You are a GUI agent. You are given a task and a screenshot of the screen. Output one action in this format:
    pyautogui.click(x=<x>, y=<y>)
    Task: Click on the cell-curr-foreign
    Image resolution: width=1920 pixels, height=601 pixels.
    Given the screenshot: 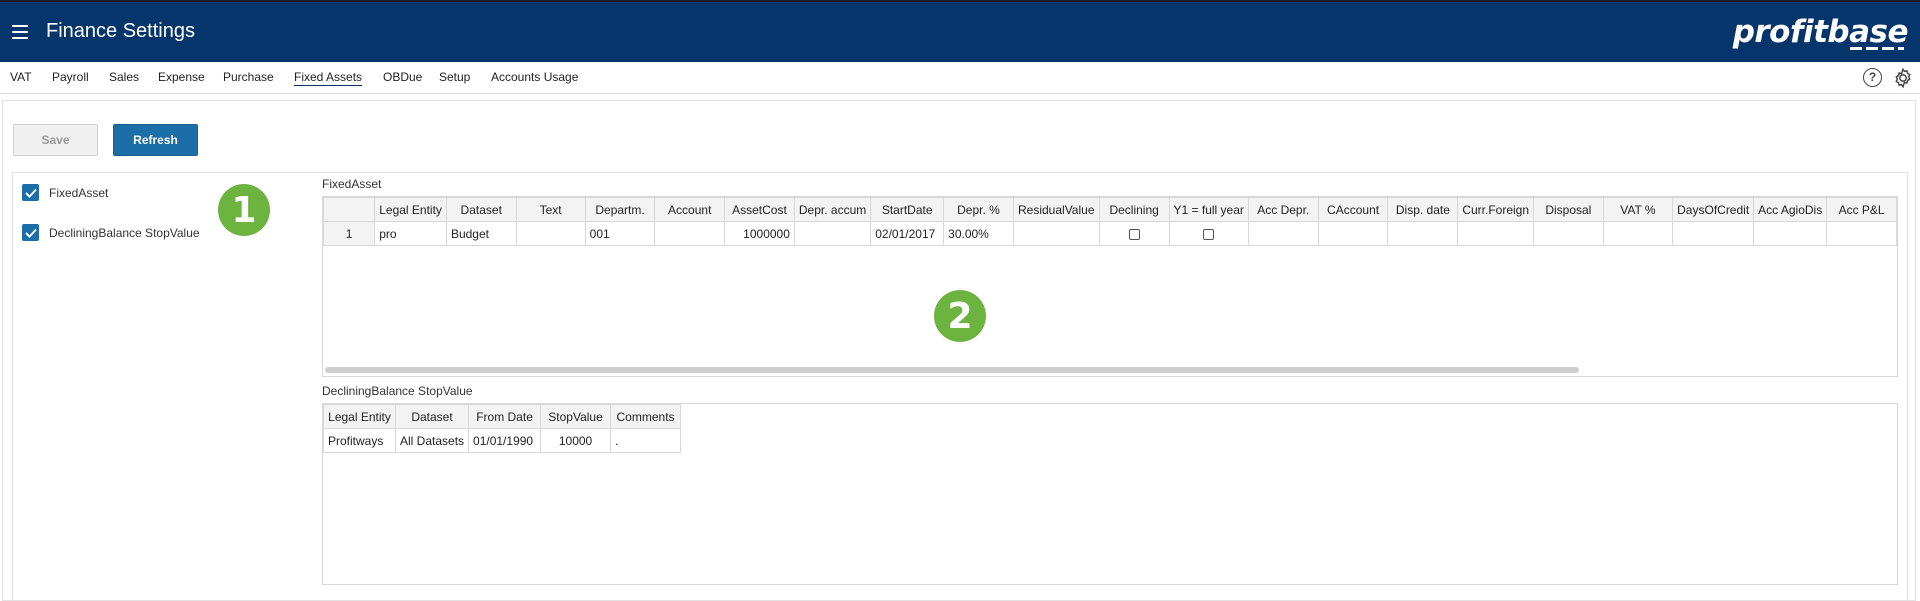 What is the action you would take?
    pyautogui.click(x=1496, y=233)
    